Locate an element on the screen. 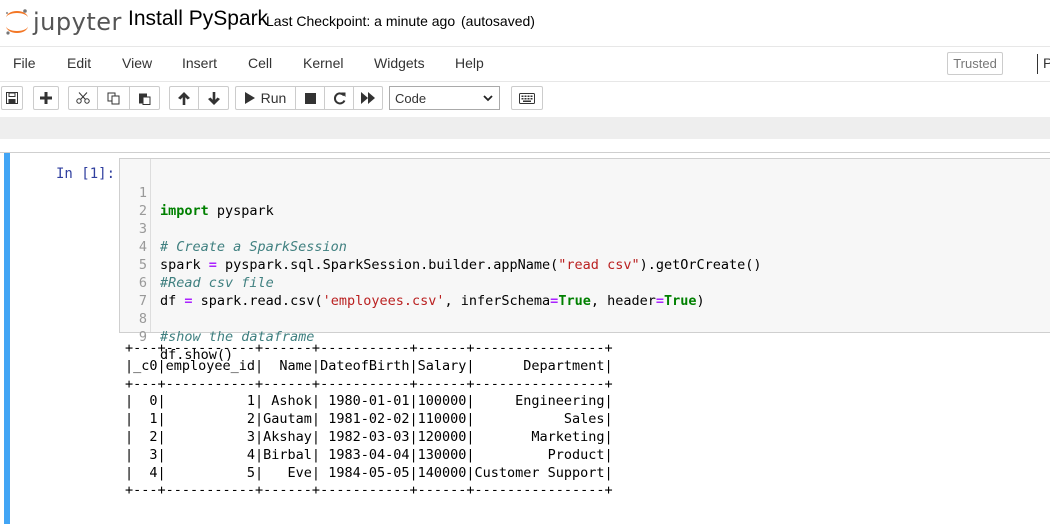 Image resolution: width=1050 pixels, height=524 pixels. menu-edit: Edit is located at coordinates (79, 63).